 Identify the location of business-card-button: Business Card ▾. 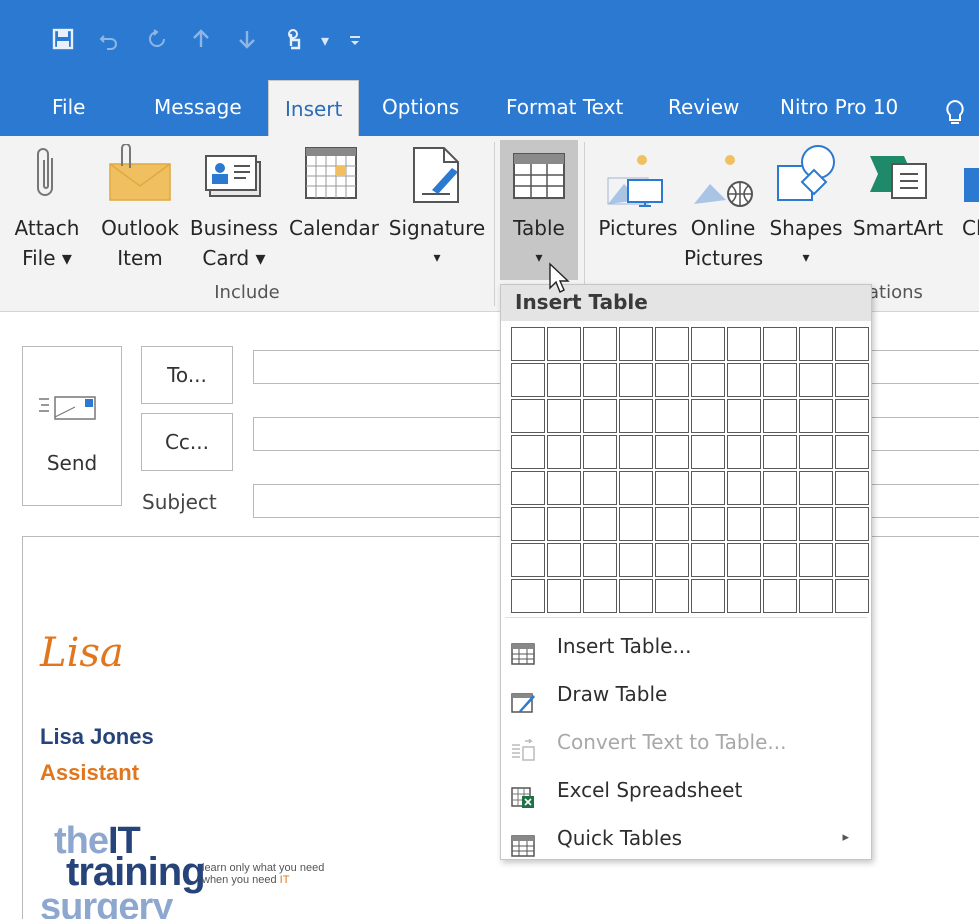
(234, 210).